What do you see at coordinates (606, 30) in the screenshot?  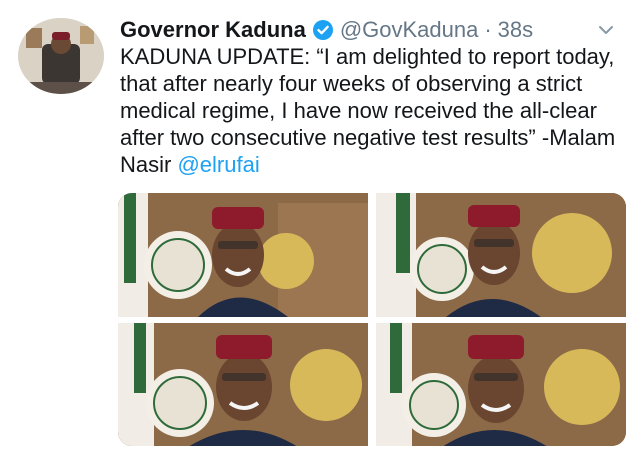 I see `chevron-down-icon` at bounding box center [606, 30].